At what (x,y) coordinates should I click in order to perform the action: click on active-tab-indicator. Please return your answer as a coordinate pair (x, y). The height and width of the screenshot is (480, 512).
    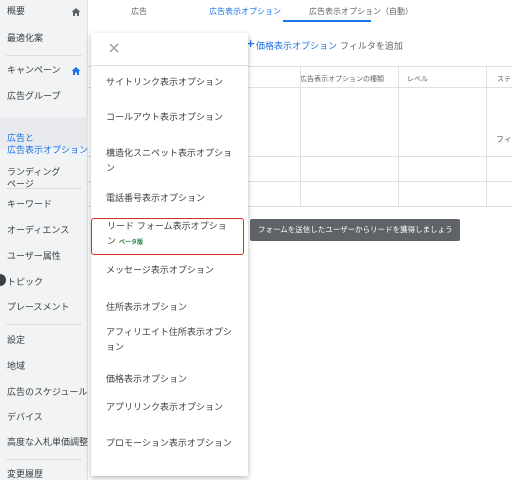
    Looking at the image, I should click on (327, 21).